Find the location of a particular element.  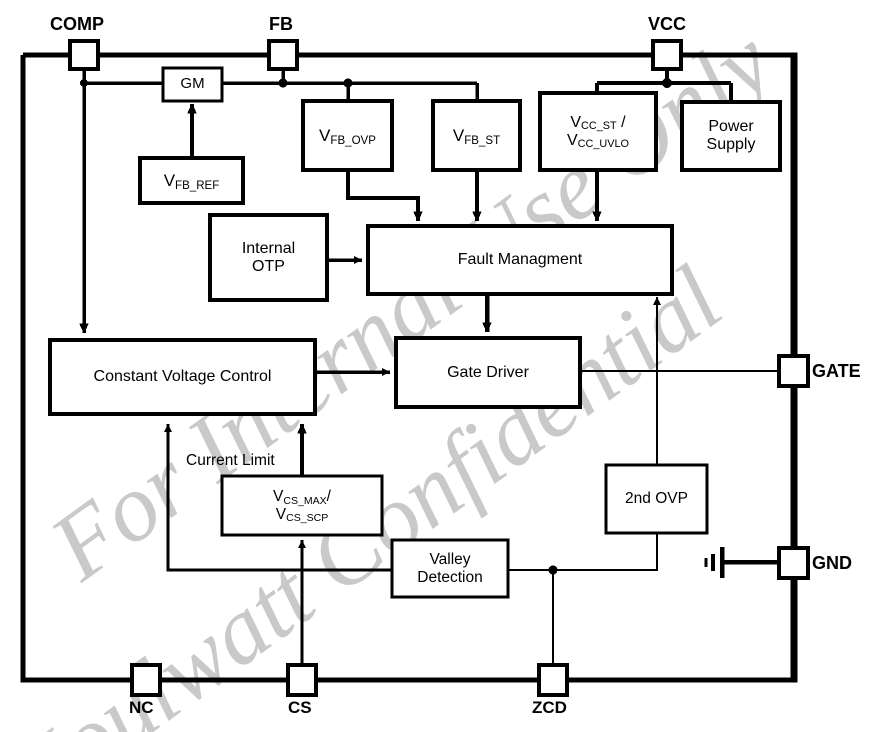

block-vfbovp-box is located at coordinates (347, 135).